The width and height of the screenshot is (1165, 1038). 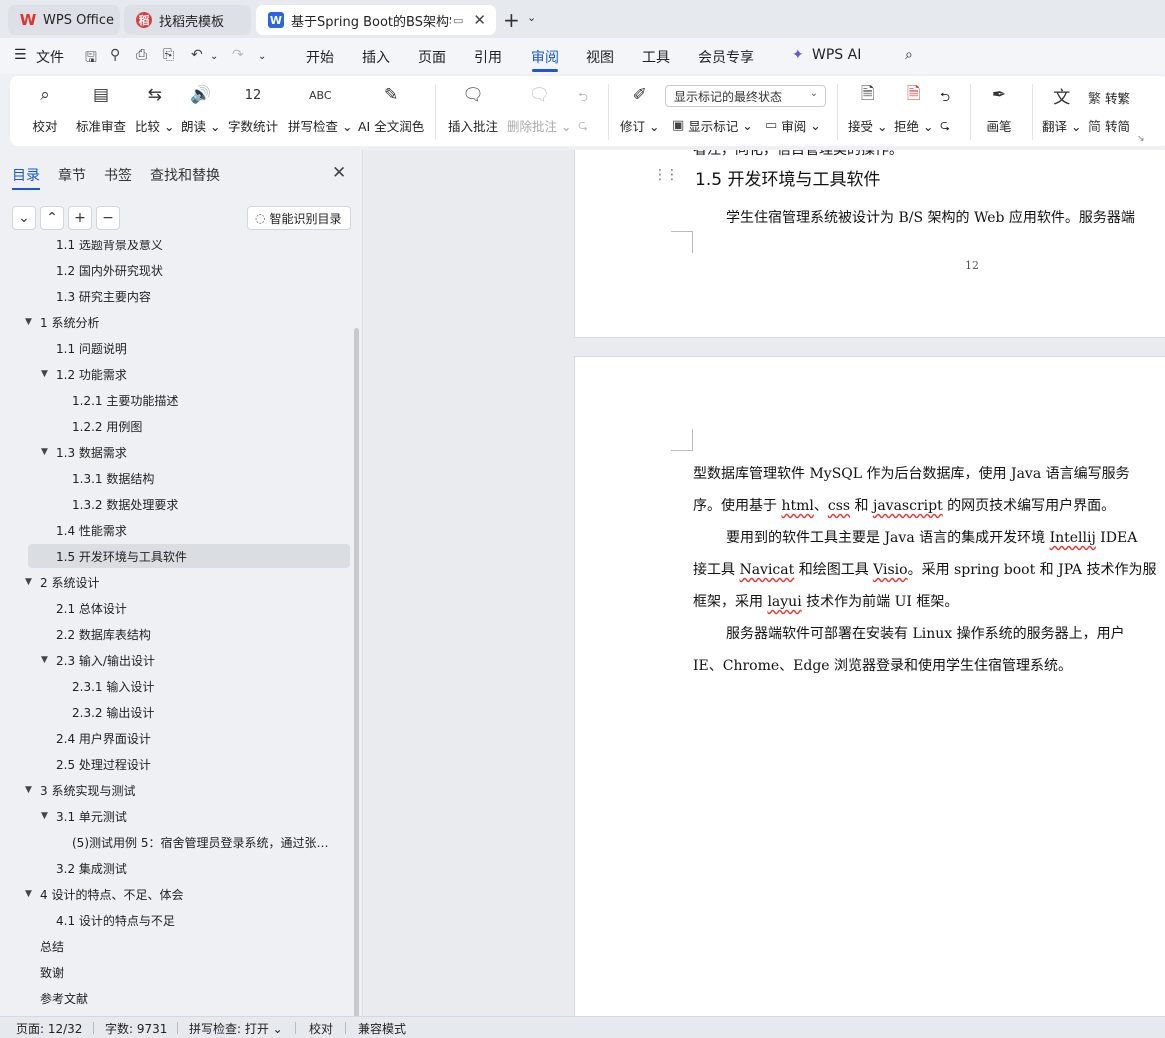 What do you see at coordinates (175, 790) in the screenshot?
I see `toc-item: ▼ 3 系统实现与测试` at bounding box center [175, 790].